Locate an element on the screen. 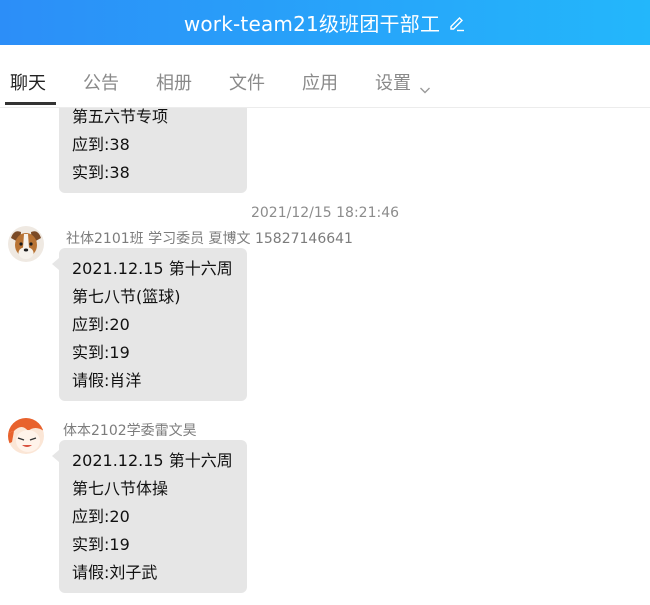  tab-apps: 应用 is located at coordinates (320, 82).